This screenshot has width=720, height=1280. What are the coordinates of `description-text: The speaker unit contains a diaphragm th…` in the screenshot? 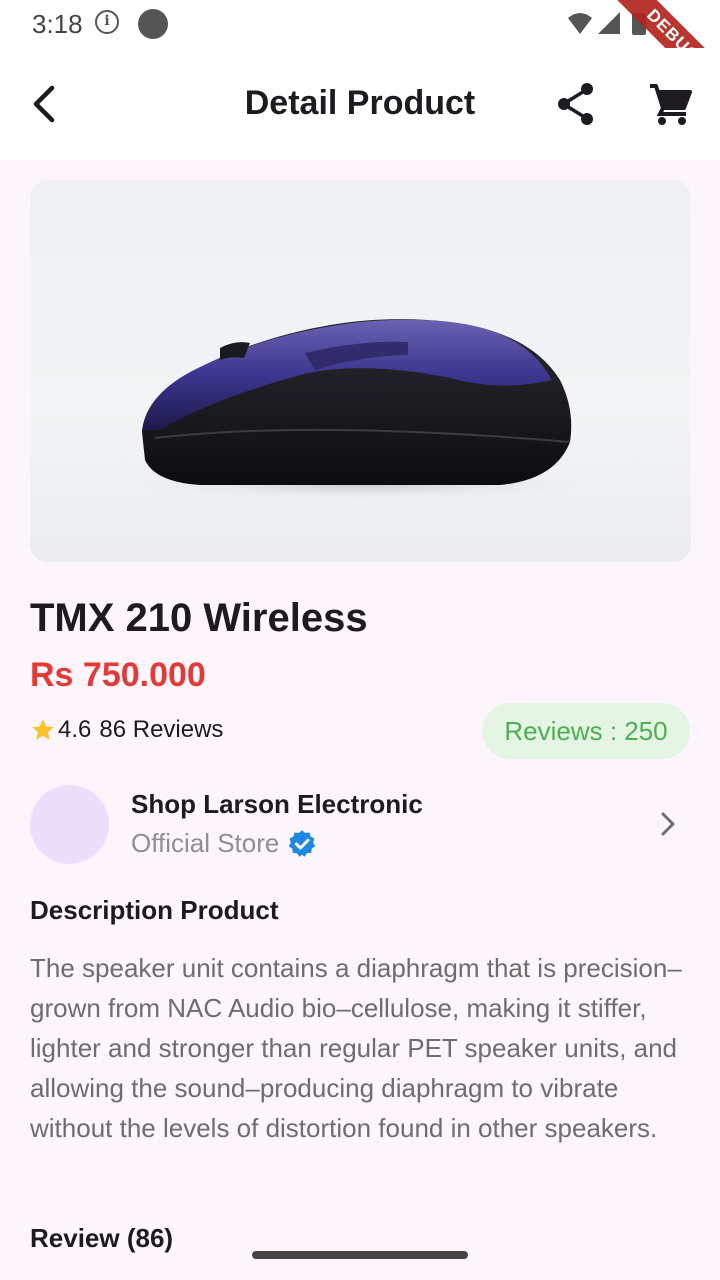 It's located at (356, 1048).